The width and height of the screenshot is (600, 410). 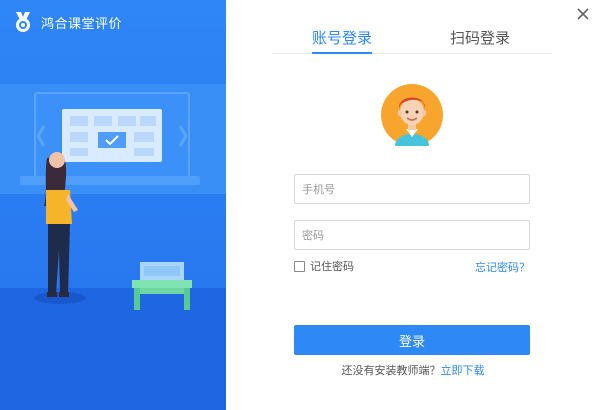 I want to click on remember-password: 记住密码, so click(x=324, y=266).